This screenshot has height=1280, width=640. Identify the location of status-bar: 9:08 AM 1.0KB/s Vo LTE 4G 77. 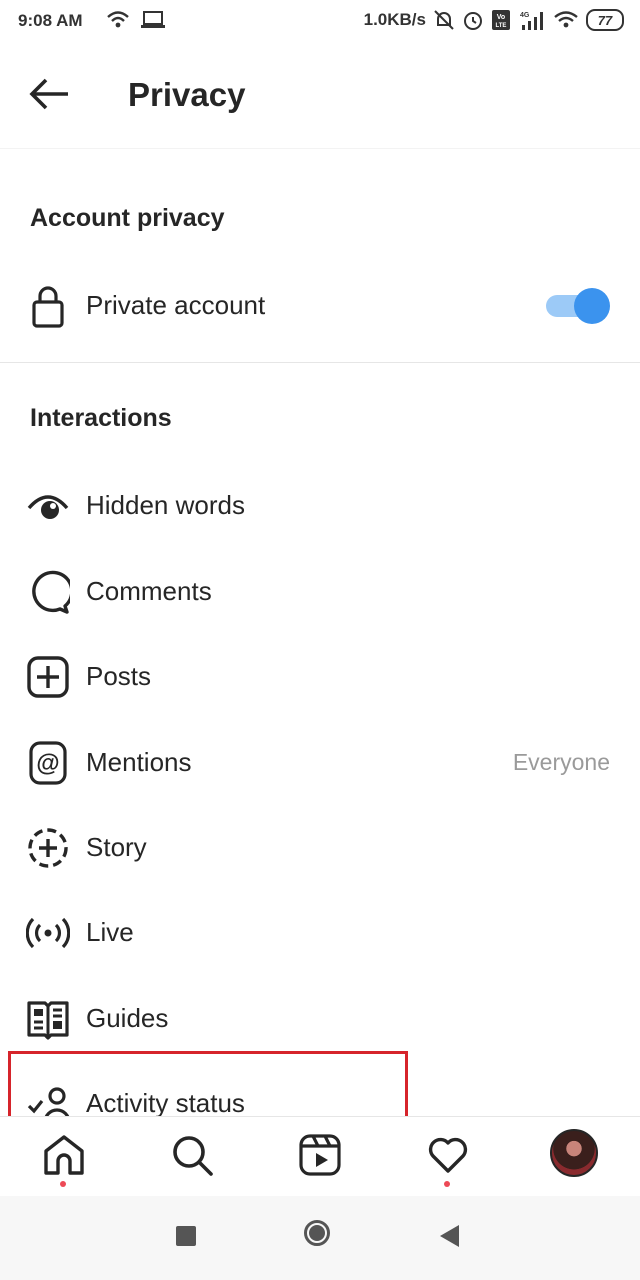
(320, 22).